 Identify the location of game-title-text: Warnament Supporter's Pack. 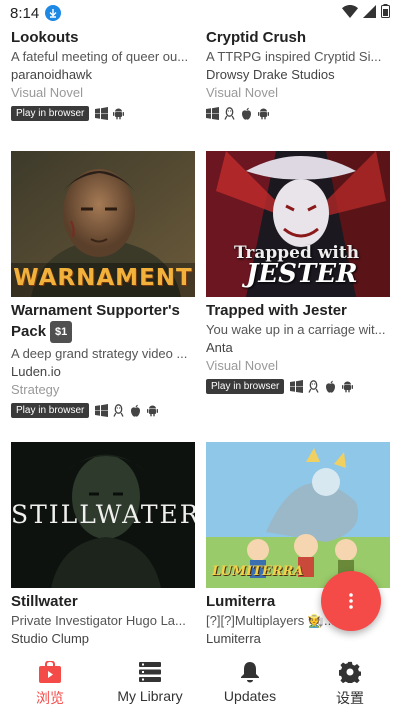
(95, 321).